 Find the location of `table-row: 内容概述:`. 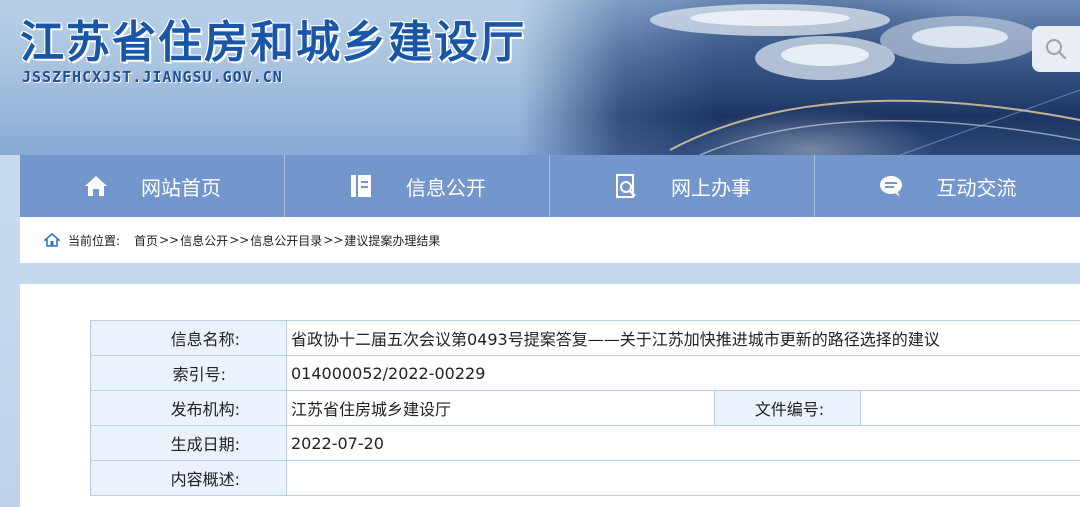

table-row: 内容概述: is located at coordinates (585, 478).